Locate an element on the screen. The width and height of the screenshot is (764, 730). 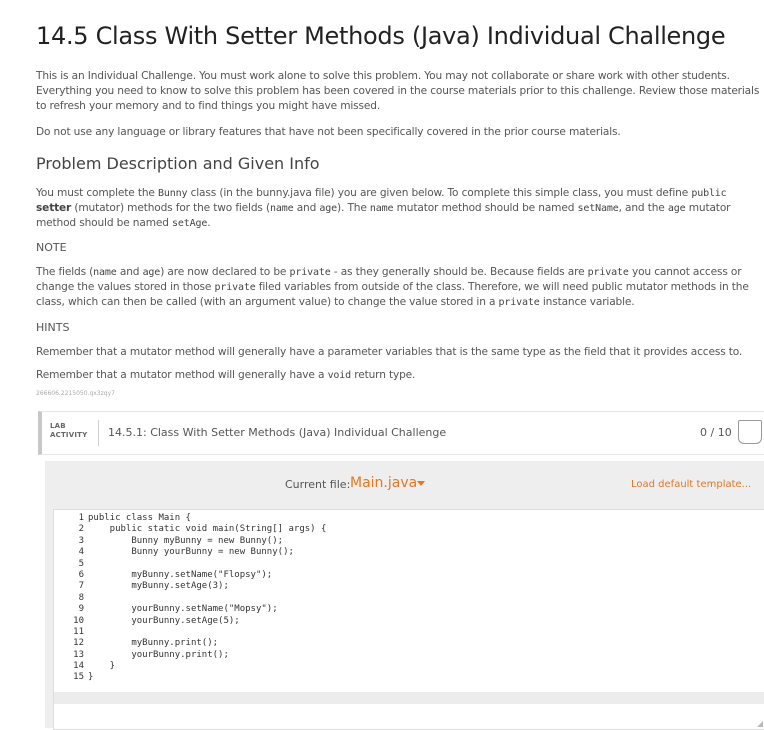
code-line: Bunny myBunny = new Bunny(); is located at coordinates (207, 541).